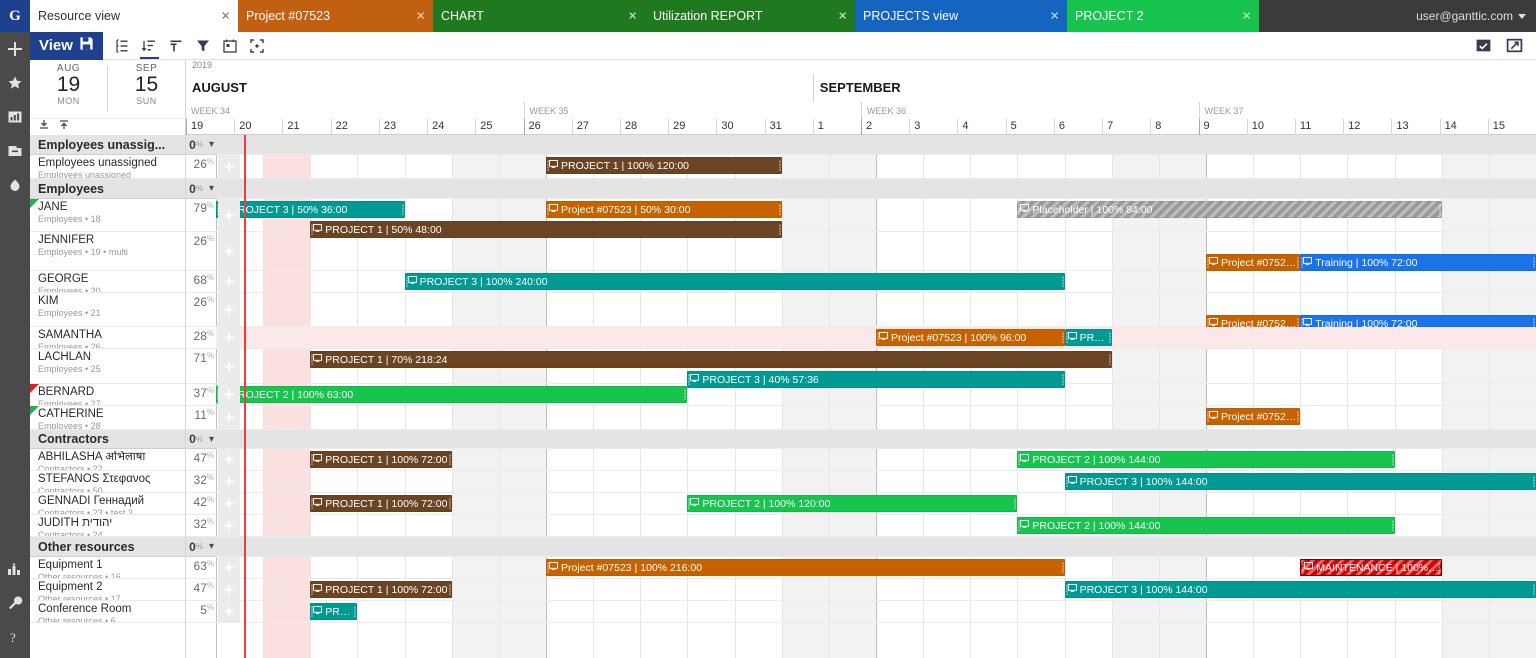 Image resolution: width=1536 pixels, height=658 pixels. Describe the element at coordinates (15, 16) in the screenshot. I see `app-logo: G` at that location.